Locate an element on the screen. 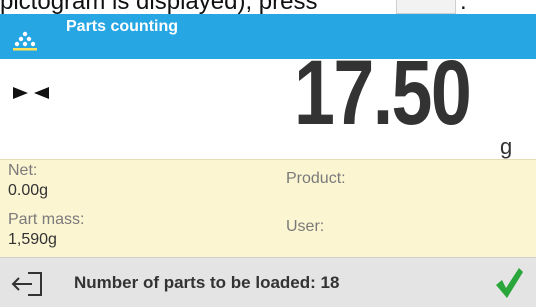 The image size is (536, 307). weight-unit: g is located at coordinates (506, 146).